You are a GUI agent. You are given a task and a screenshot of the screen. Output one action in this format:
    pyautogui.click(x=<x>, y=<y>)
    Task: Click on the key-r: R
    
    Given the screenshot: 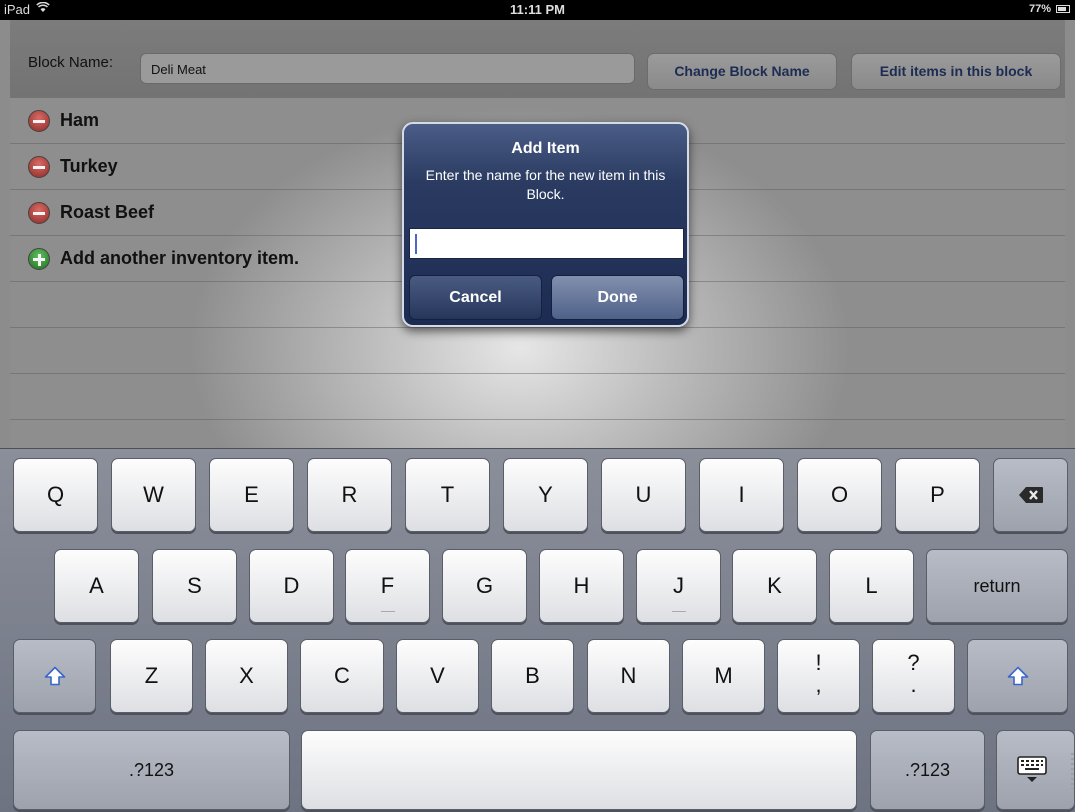 What is the action you would take?
    pyautogui.click(x=349, y=495)
    